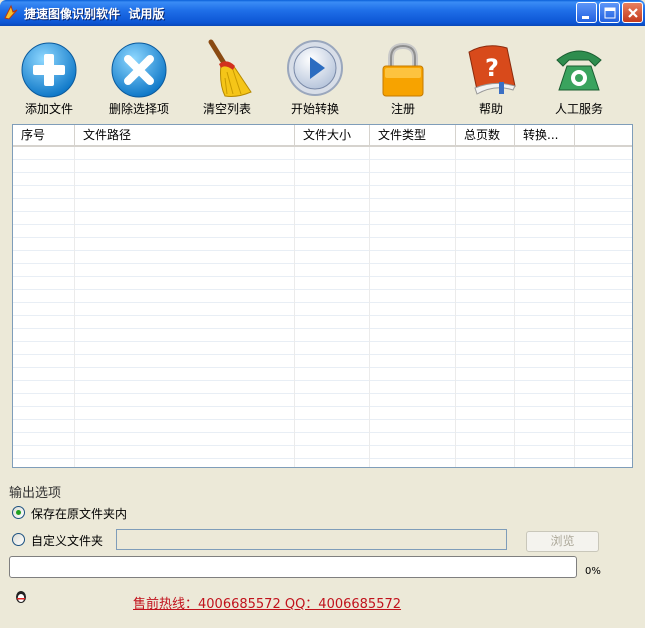  What do you see at coordinates (230, 68) in the screenshot?
I see `broom-icon` at bounding box center [230, 68].